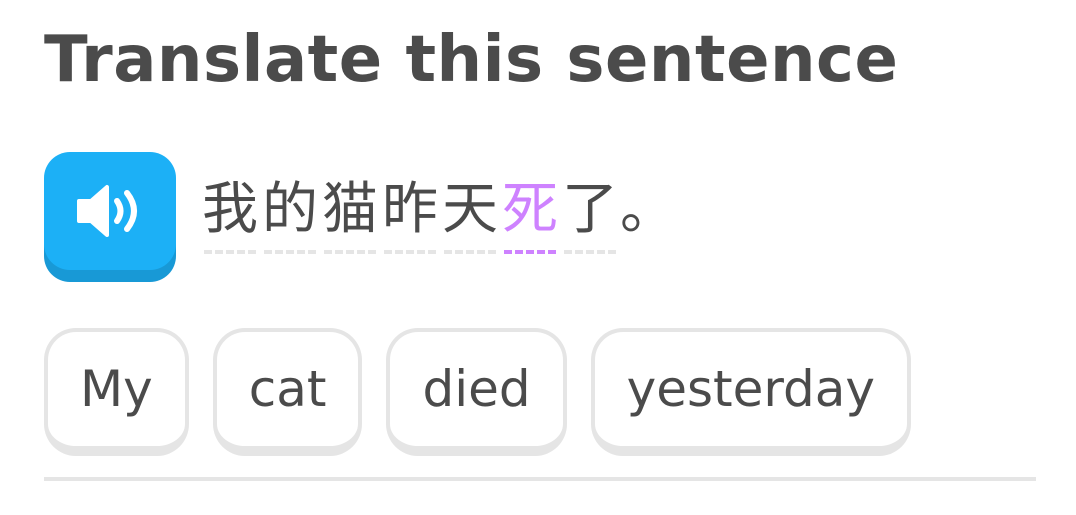  I want to click on hint-character: 昨, so click(410, 216).